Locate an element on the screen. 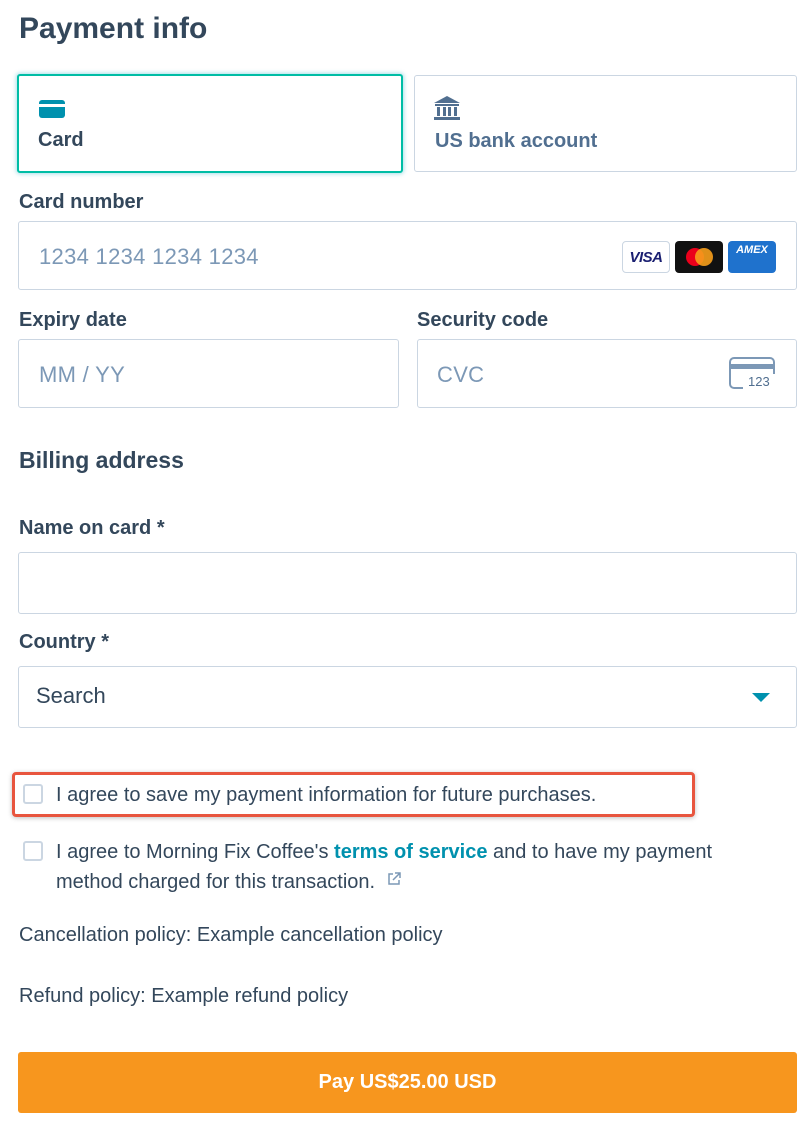  bank-icon is located at coordinates (447, 110).